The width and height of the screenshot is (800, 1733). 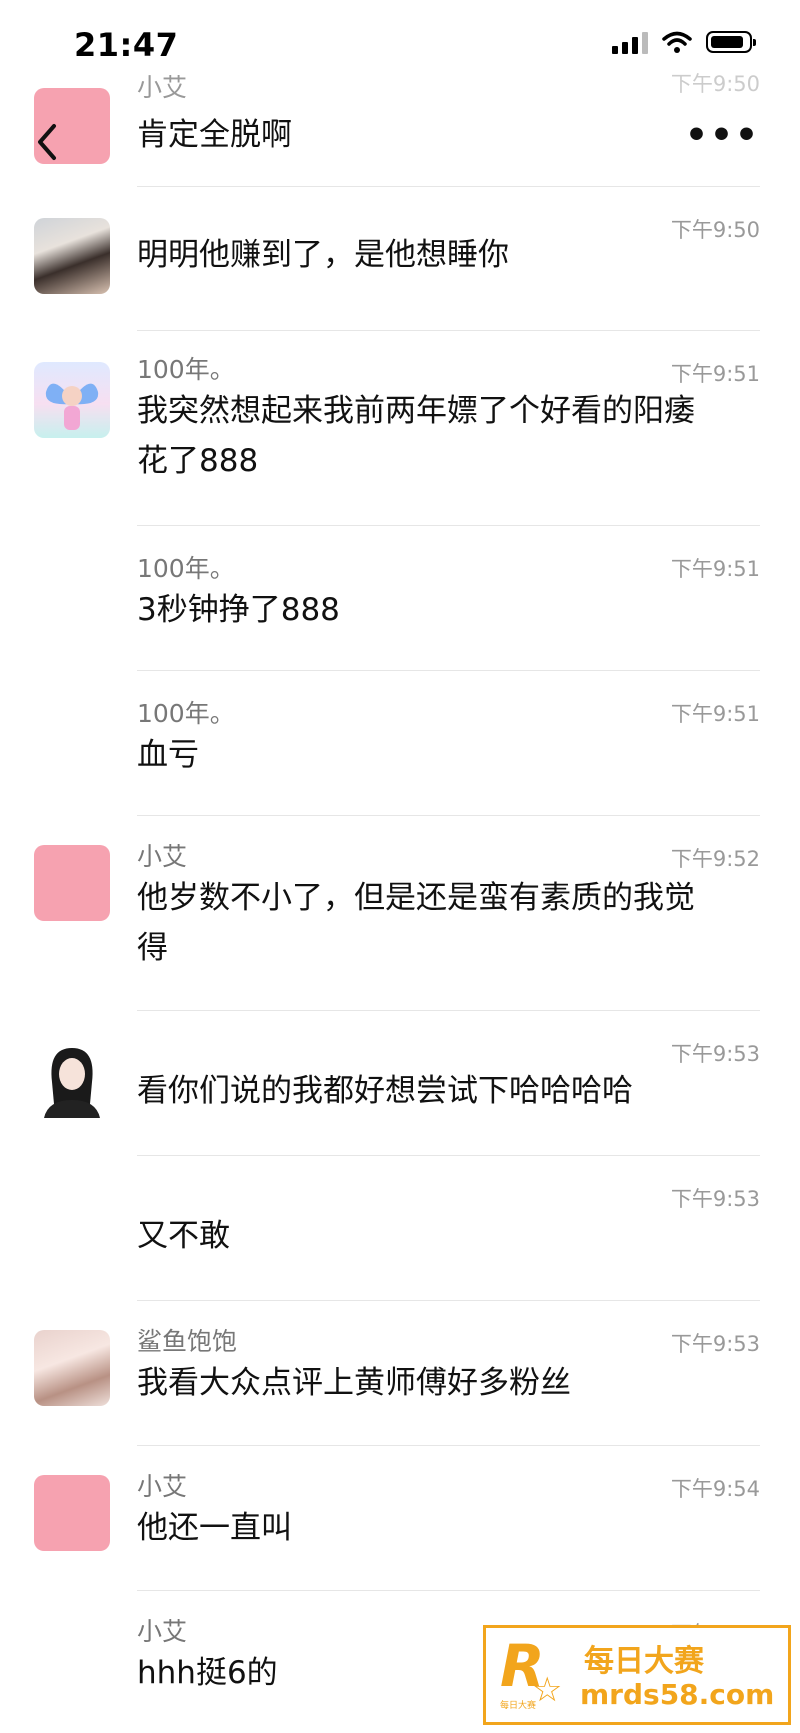 What do you see at coordinates (416, 411) in the screenshot?
I see `message-text: 我突然想起来我前两年嫖了个好看的阳痿` at bounding box center [416, 411].